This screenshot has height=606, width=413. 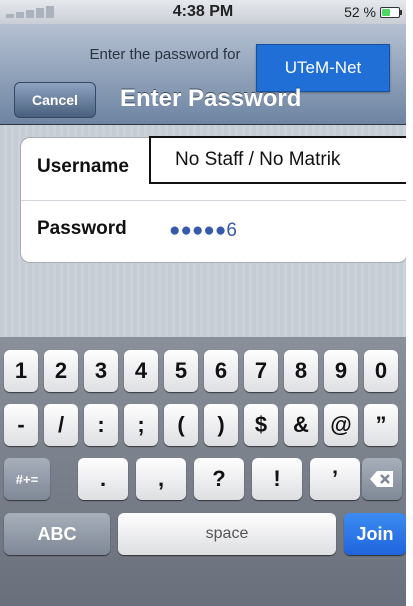 I want to click on key-apostrophe: ’, so click(x=335, y=479).